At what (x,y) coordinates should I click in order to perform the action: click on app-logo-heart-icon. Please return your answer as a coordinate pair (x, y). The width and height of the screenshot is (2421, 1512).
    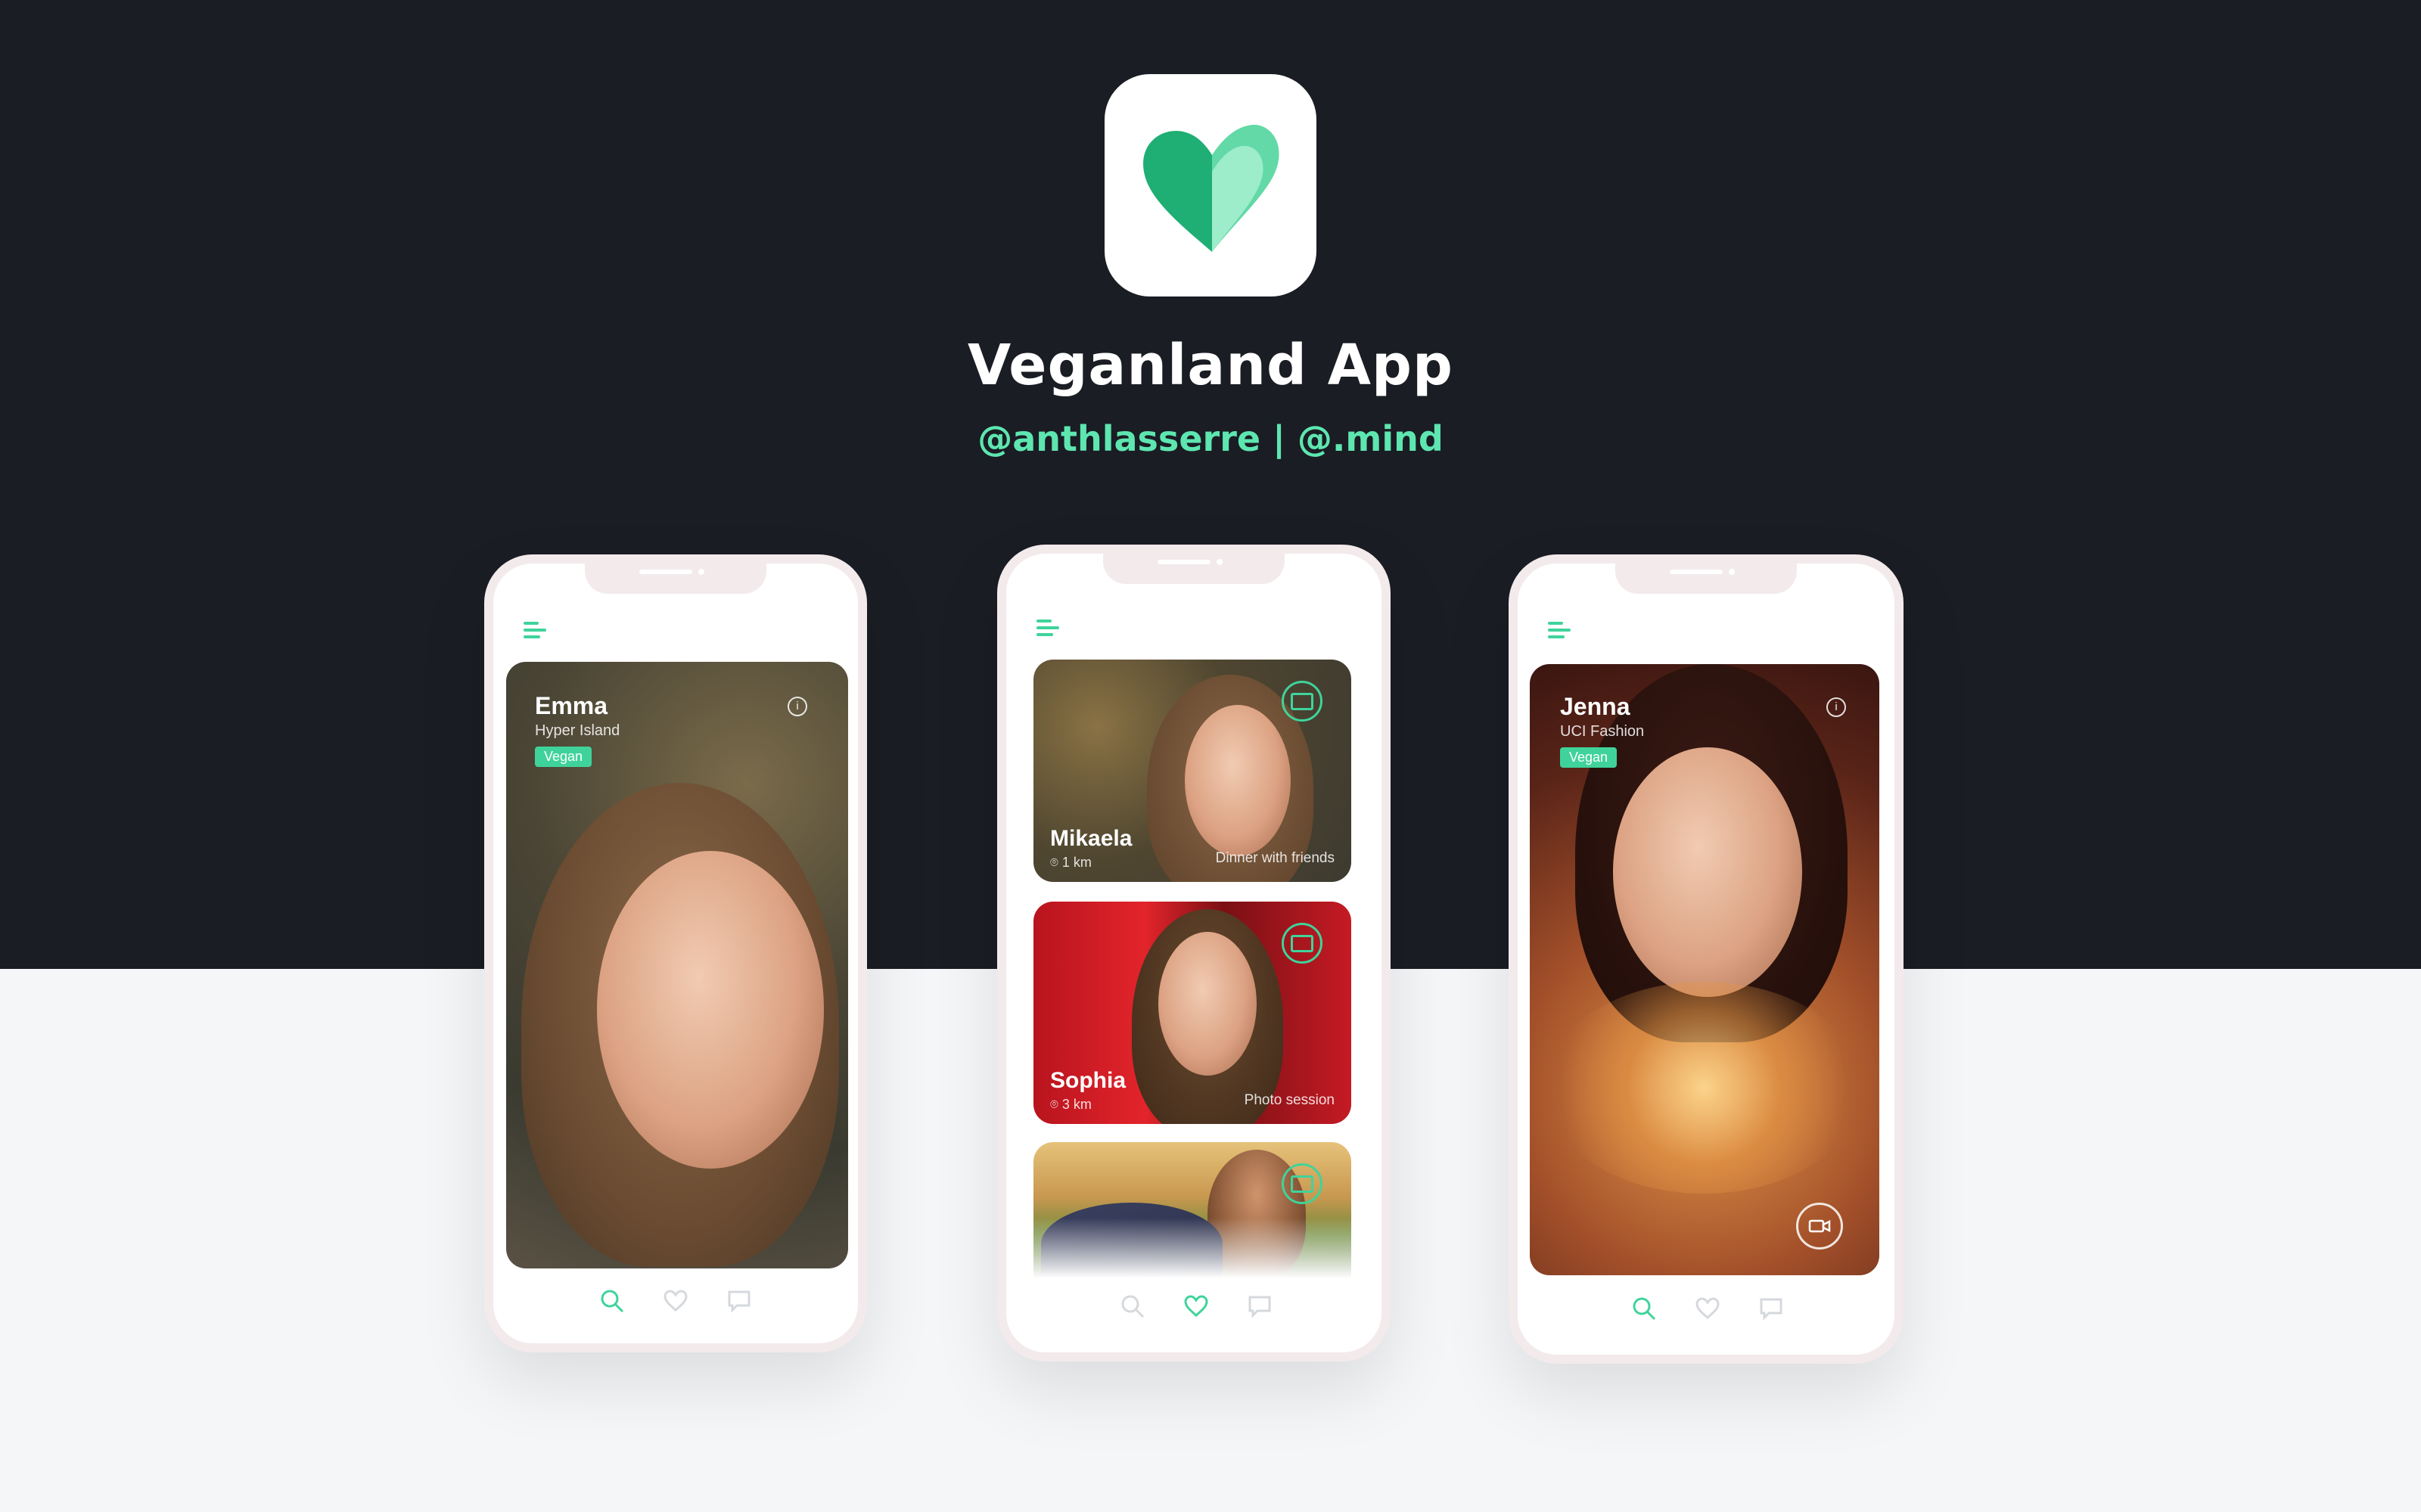
    Looking at the image, I should click on (1211, 188).